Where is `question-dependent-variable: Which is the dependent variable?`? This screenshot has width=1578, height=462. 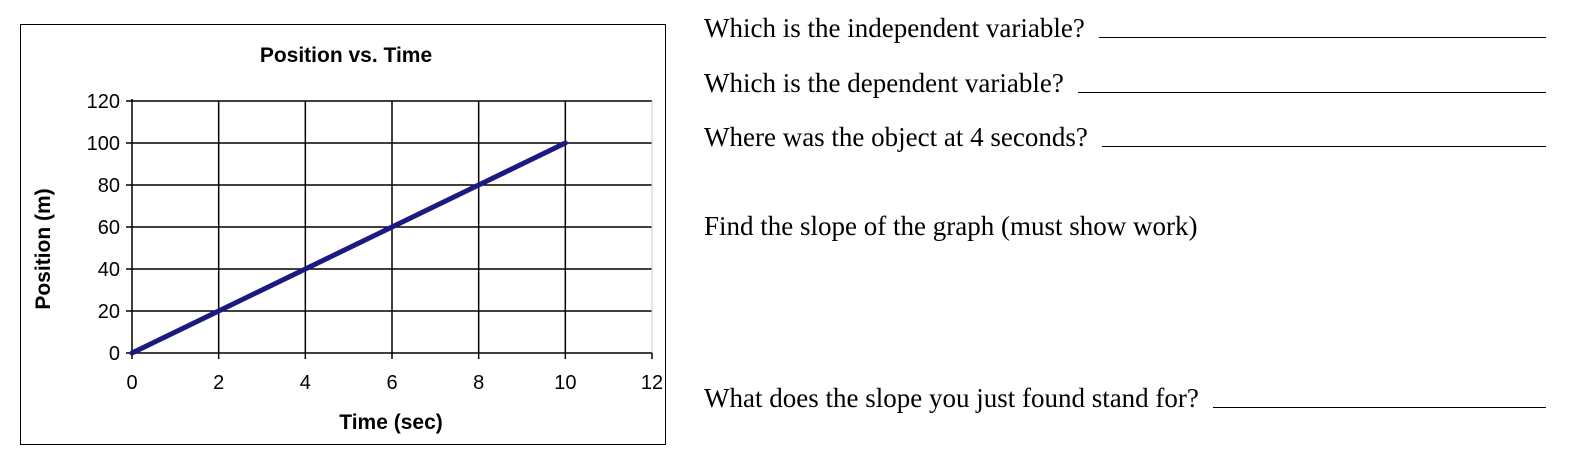
question-dependent-variable: Which is the dependent variable? is located at coordinates (1125, 81).